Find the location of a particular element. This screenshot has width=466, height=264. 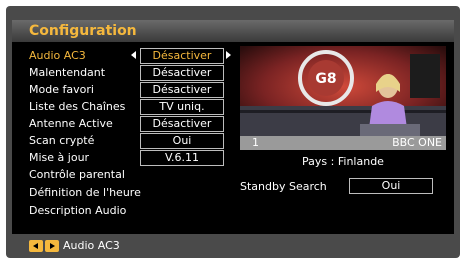

preview-logo-text: G8 is located at coordinates (325, 79).